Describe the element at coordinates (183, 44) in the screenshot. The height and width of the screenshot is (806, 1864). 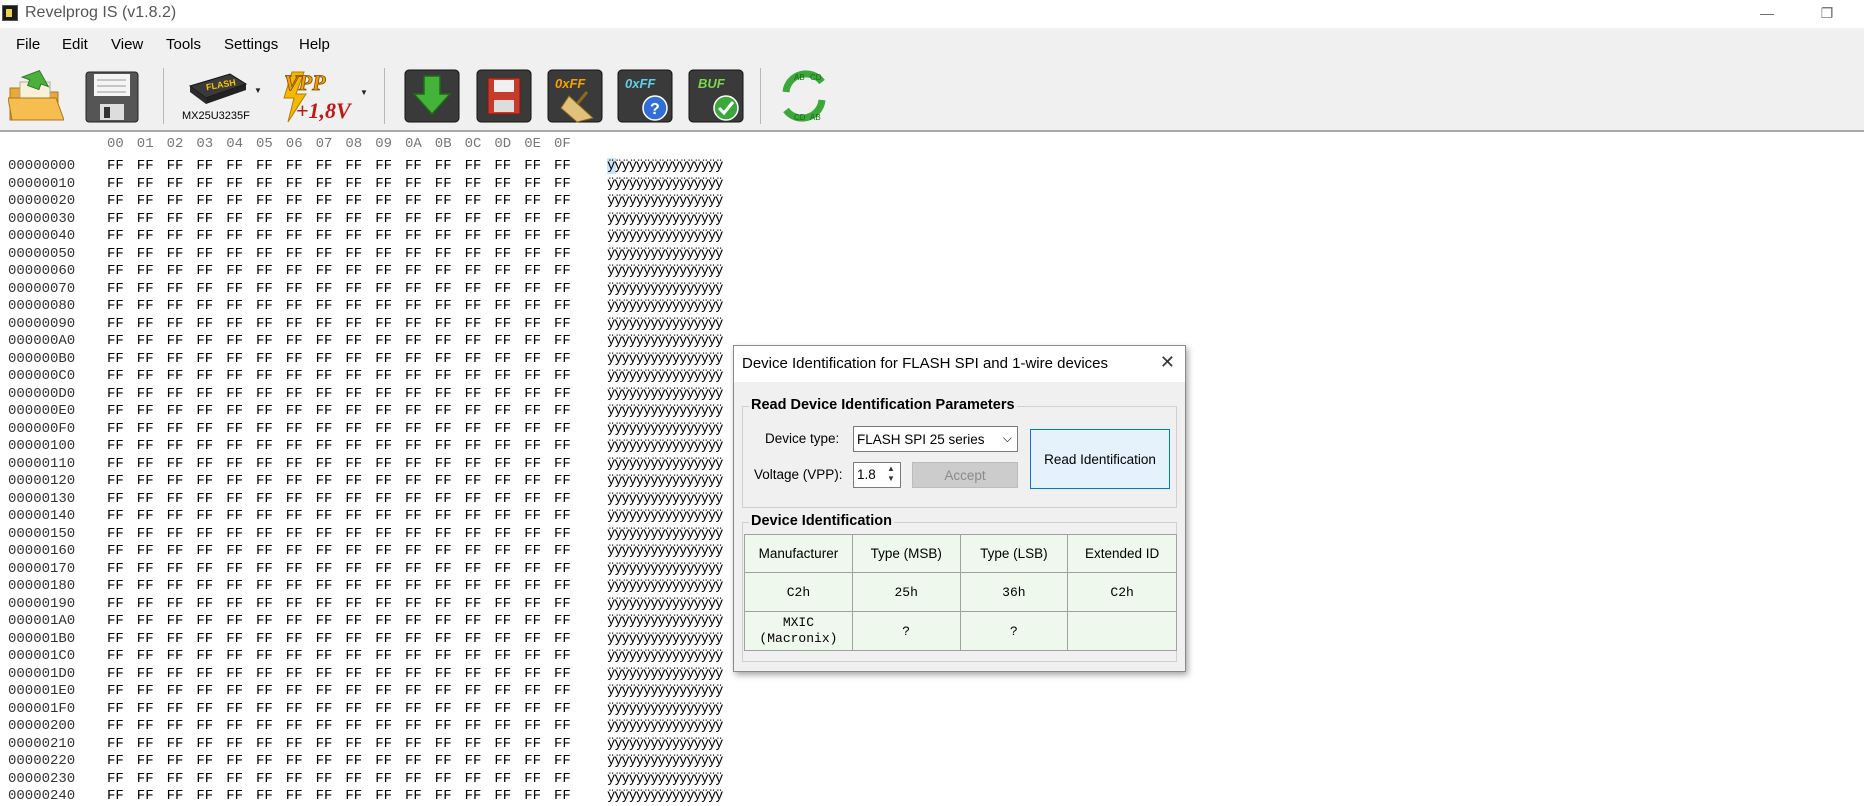
I see `menu-tools: Tools` at that location.